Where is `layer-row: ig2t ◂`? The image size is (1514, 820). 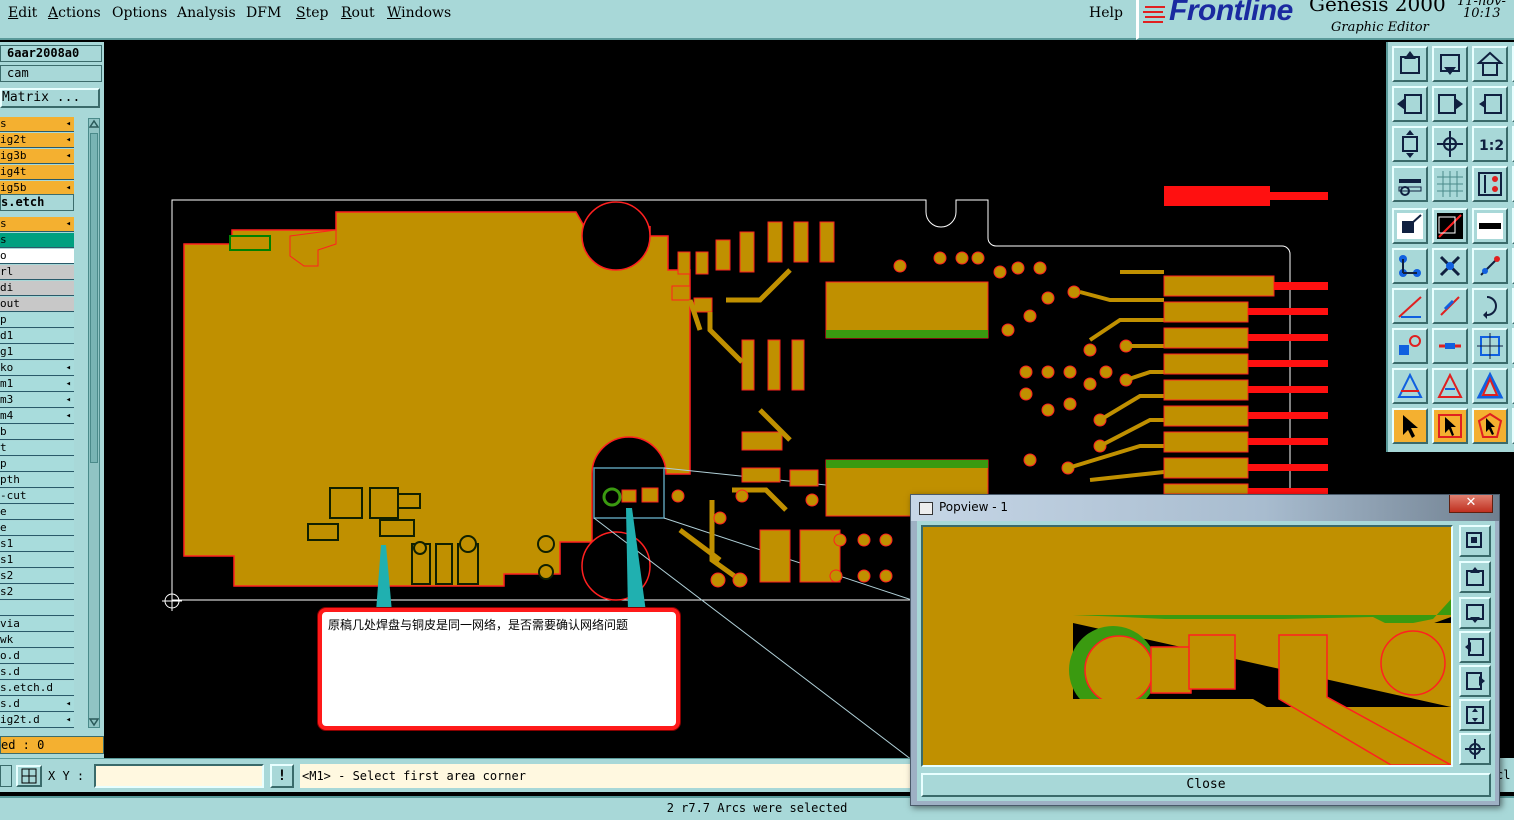 layer-row: ig2t ◂ is located at coordinates (37, 140).